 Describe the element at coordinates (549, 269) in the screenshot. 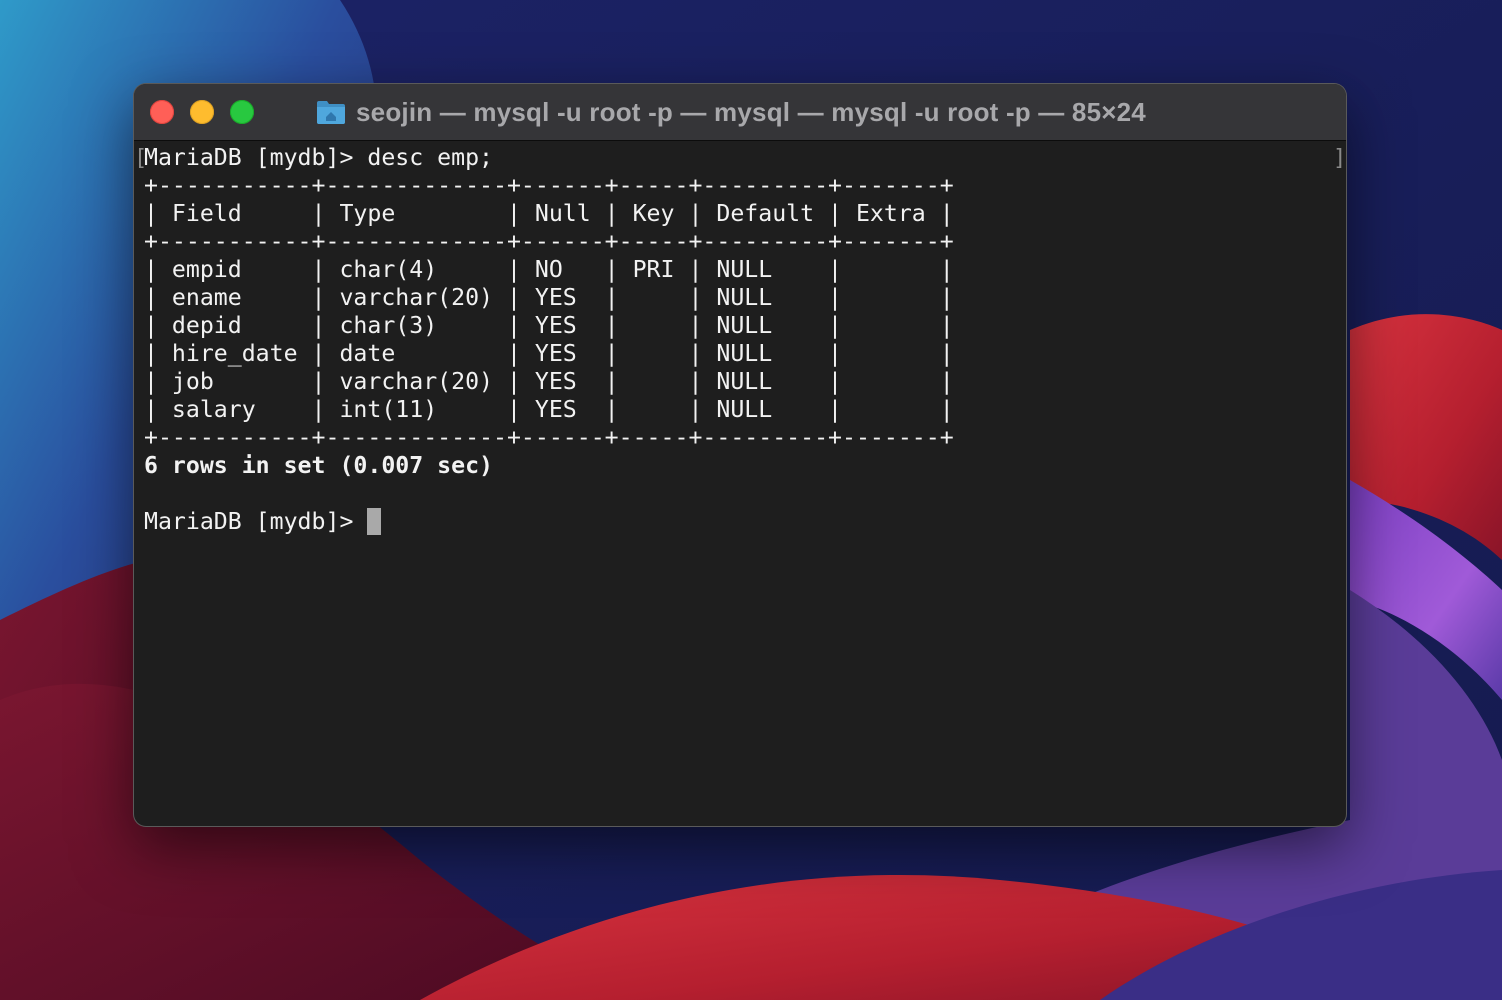

I see `table-row: | empid | char(4) | NO | PRI | NULL | |` at that location.